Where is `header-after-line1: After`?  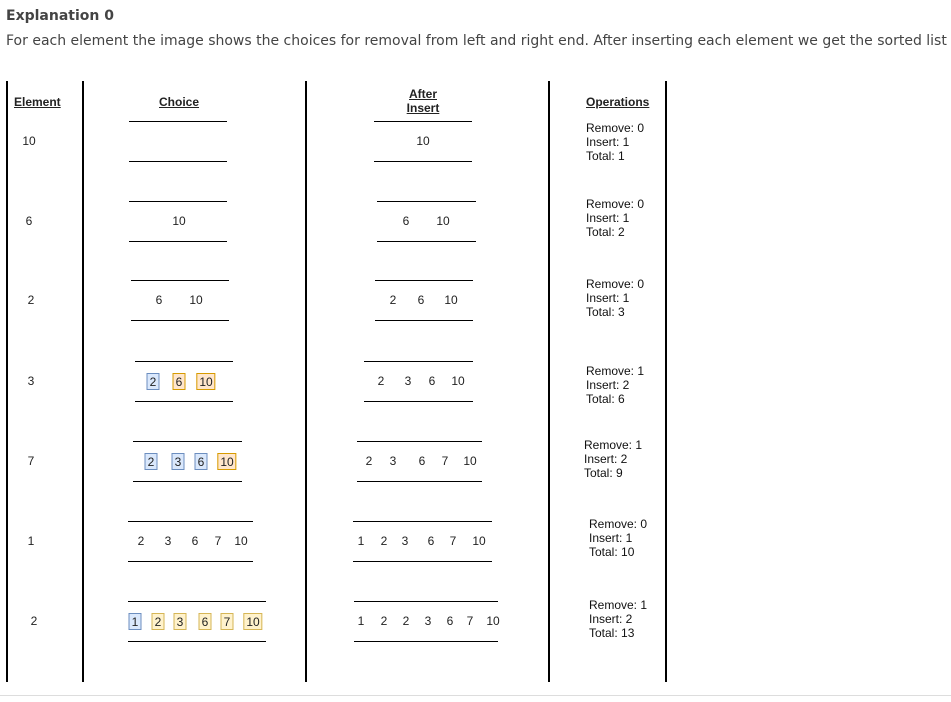
header-after-line1: After is located at coordinates (422, 94).